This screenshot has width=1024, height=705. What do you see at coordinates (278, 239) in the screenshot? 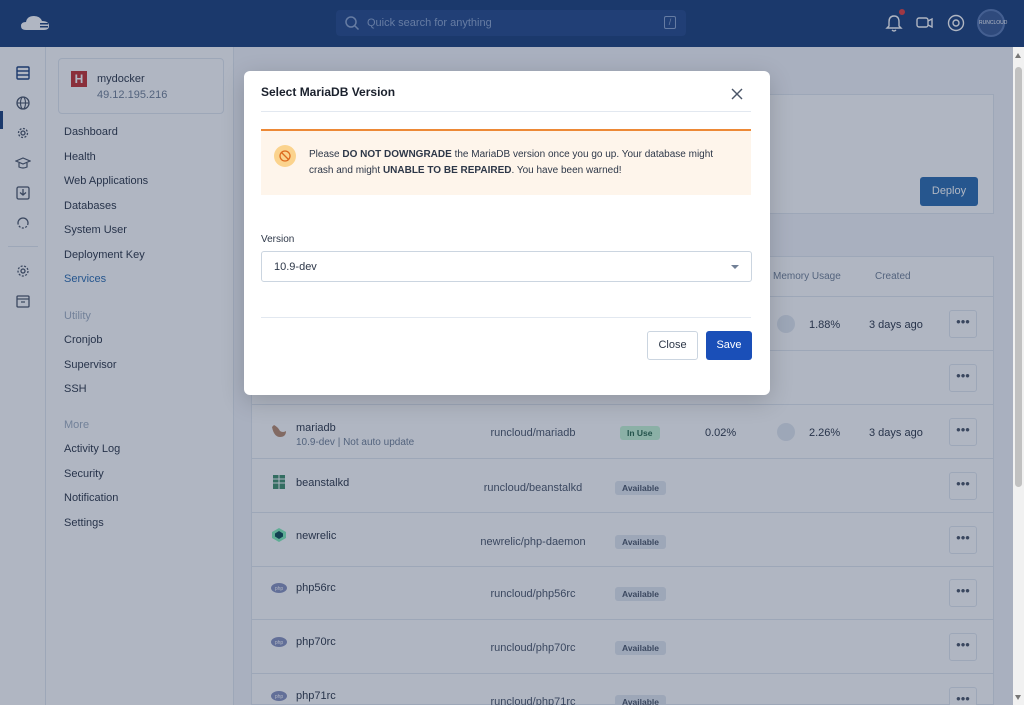
I see `version-label: Version` at bounding box center [278, 239].